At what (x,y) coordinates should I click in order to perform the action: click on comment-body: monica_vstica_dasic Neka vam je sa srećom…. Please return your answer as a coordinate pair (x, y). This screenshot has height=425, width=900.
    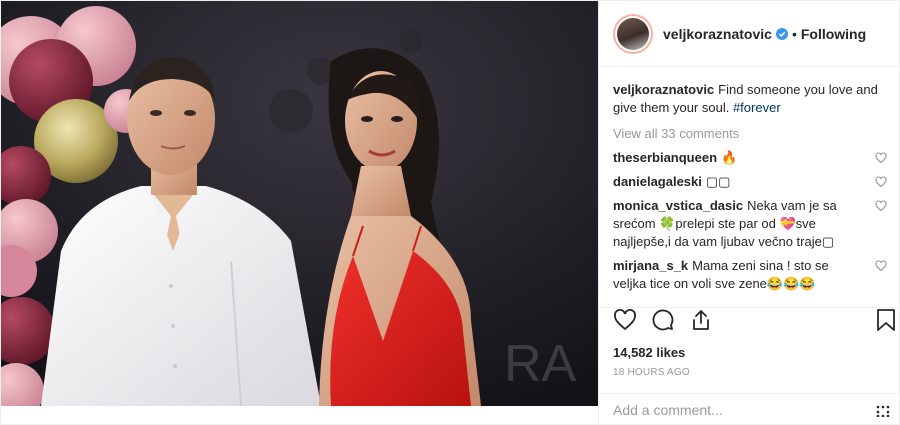
    Looking at the image, I should click on (733, 224).